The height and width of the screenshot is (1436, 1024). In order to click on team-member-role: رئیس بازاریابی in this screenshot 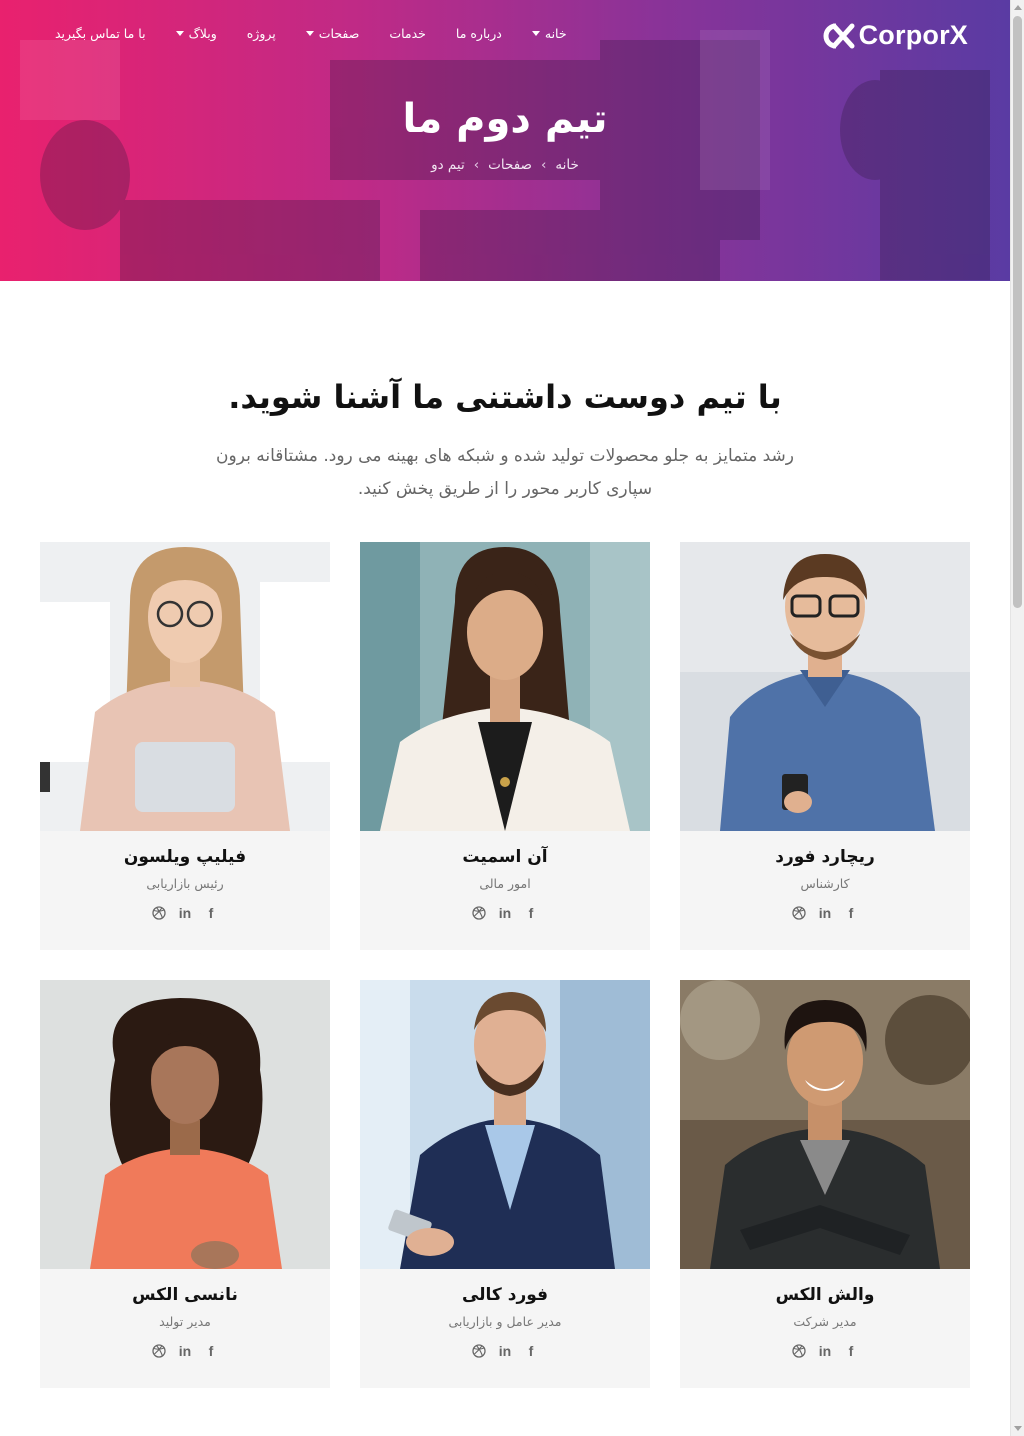, I will do `click(185, 883)`.